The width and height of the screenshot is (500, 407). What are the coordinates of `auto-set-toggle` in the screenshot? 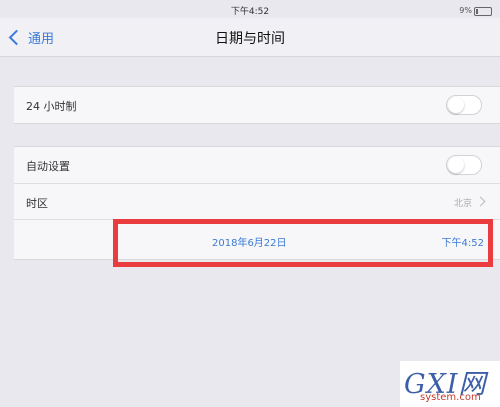 It's located at (464, 165).